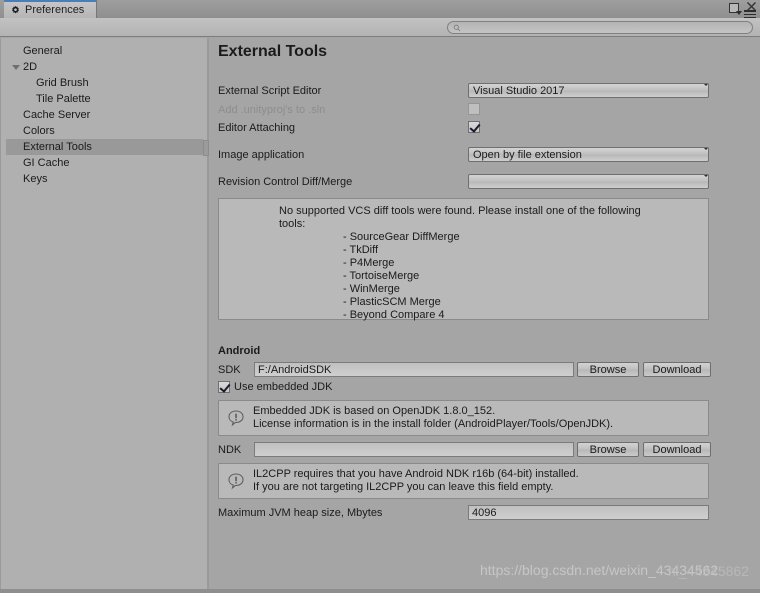 The height and width of the screenshot is (593, 760). Describe the element at coordinates (229, 370) in the screenshot. I see `android-sdk-label: SDK` at that location.